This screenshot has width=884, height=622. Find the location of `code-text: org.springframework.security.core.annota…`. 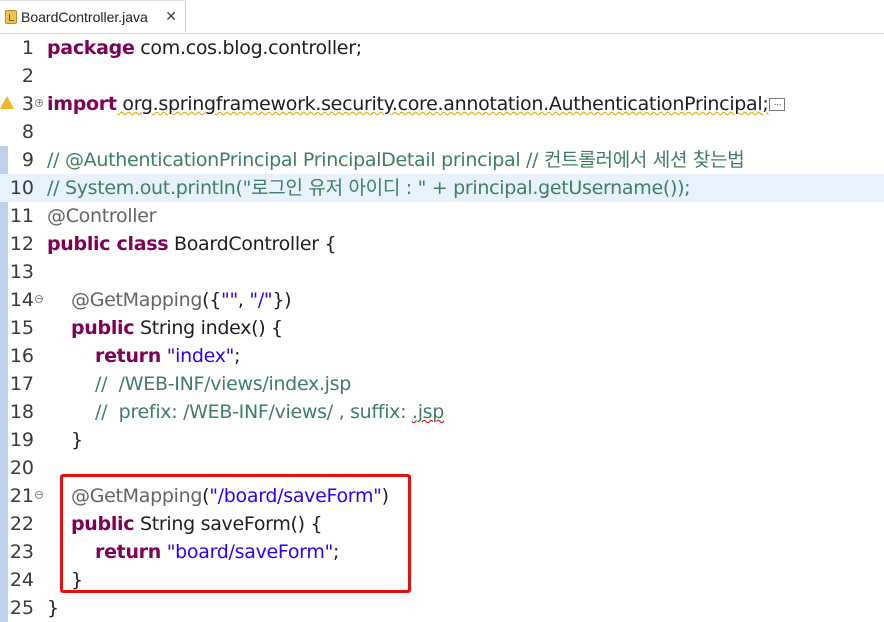

code-text: org.springframework.security.core.annota… is located at coordinates (442, 104).